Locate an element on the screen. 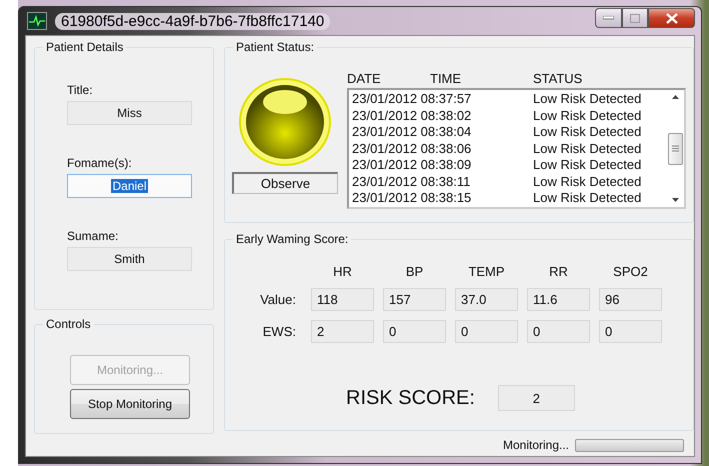  scroll-up-arrow-icon is located at coordinates (675, 97).